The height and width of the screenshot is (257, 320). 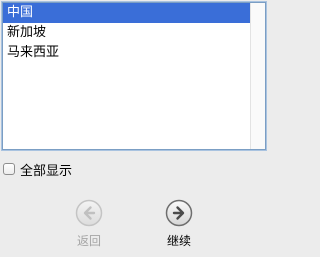 I want to click on list-scrollbar, so click(x=257, y=76).